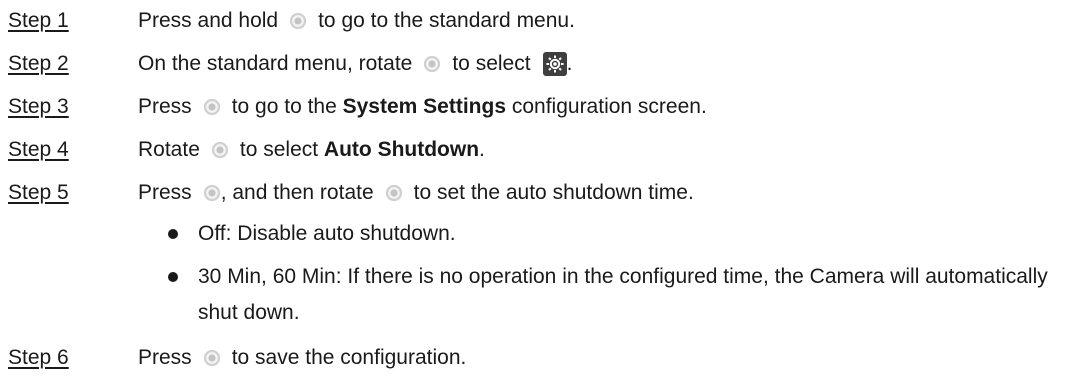 This screenshot has height=378, width=1074. What do you see at coordinates (38, 357) in the screenshot?
I see `step-label-6: Step 6` at bounding box center [38, 357].